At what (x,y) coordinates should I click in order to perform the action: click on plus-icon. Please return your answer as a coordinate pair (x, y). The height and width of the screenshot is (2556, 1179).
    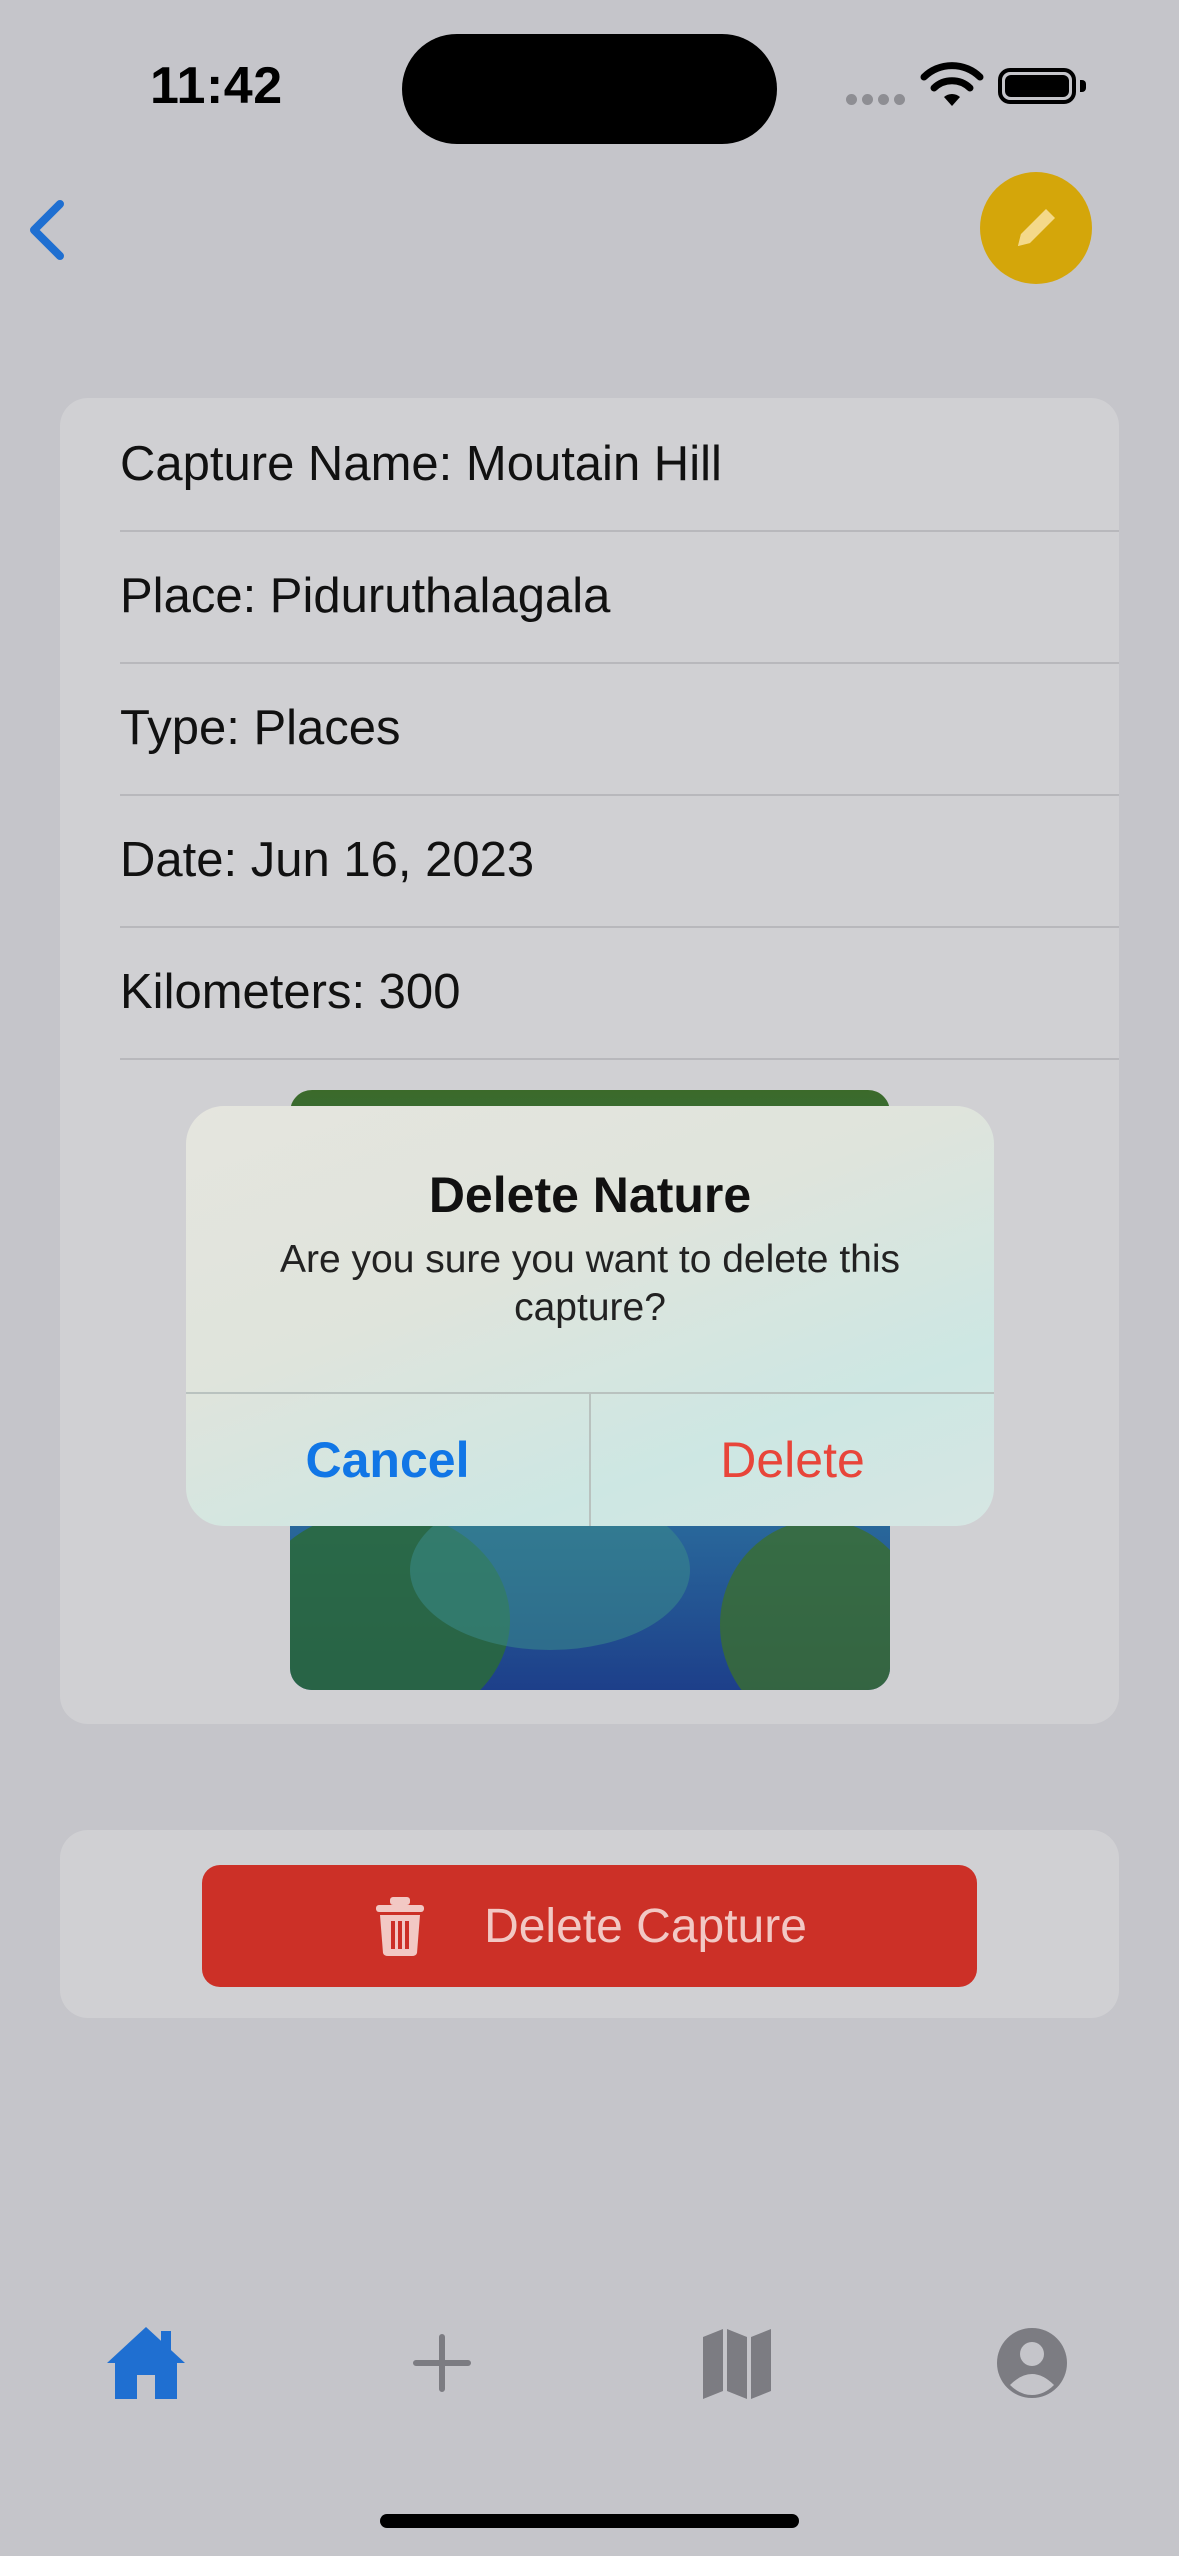
    Looking at the image, I should click on (442, 2363).